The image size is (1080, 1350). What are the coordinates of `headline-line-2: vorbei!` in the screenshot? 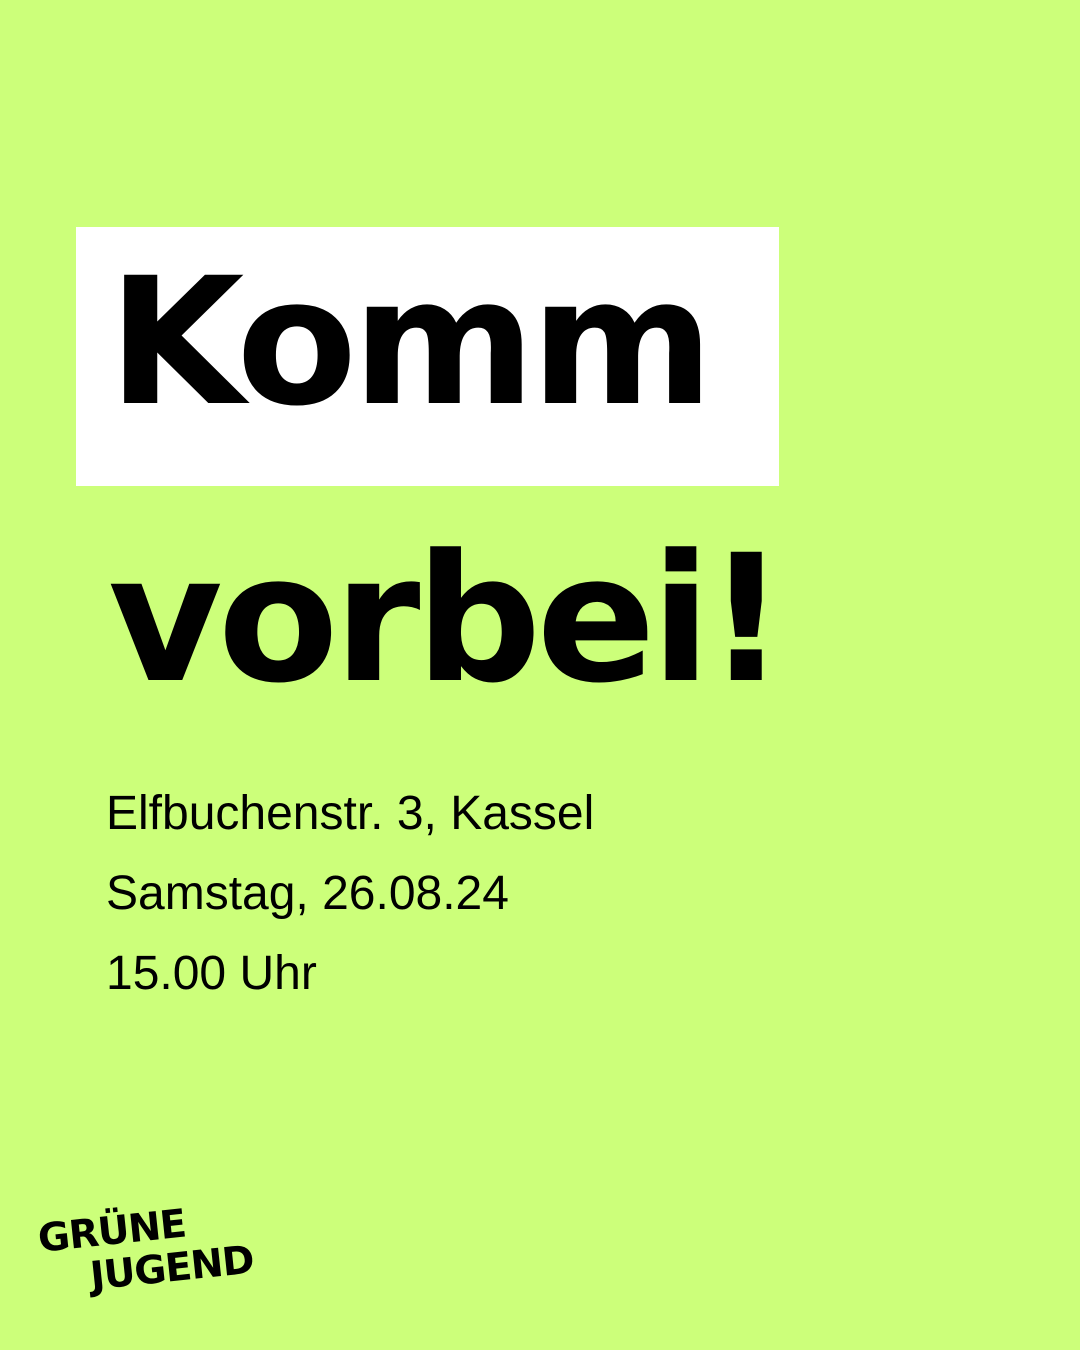 It's located at (447, 619).